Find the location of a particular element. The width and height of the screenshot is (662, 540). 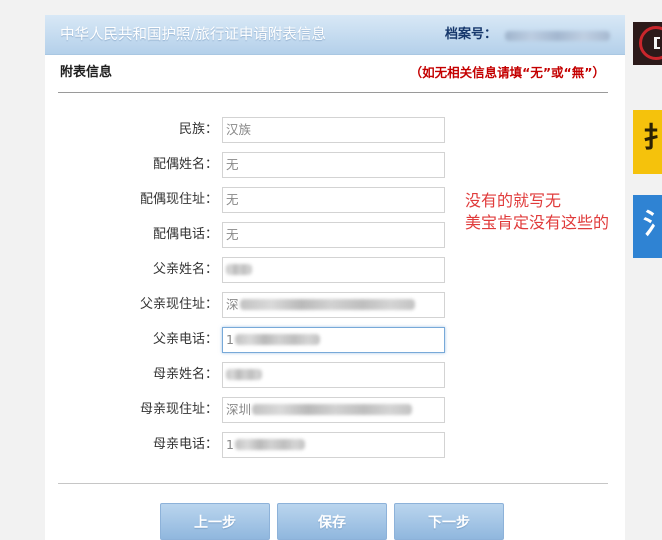

sidebar-tile-yellow-text: 扌 is located at coordinates (652, 137).